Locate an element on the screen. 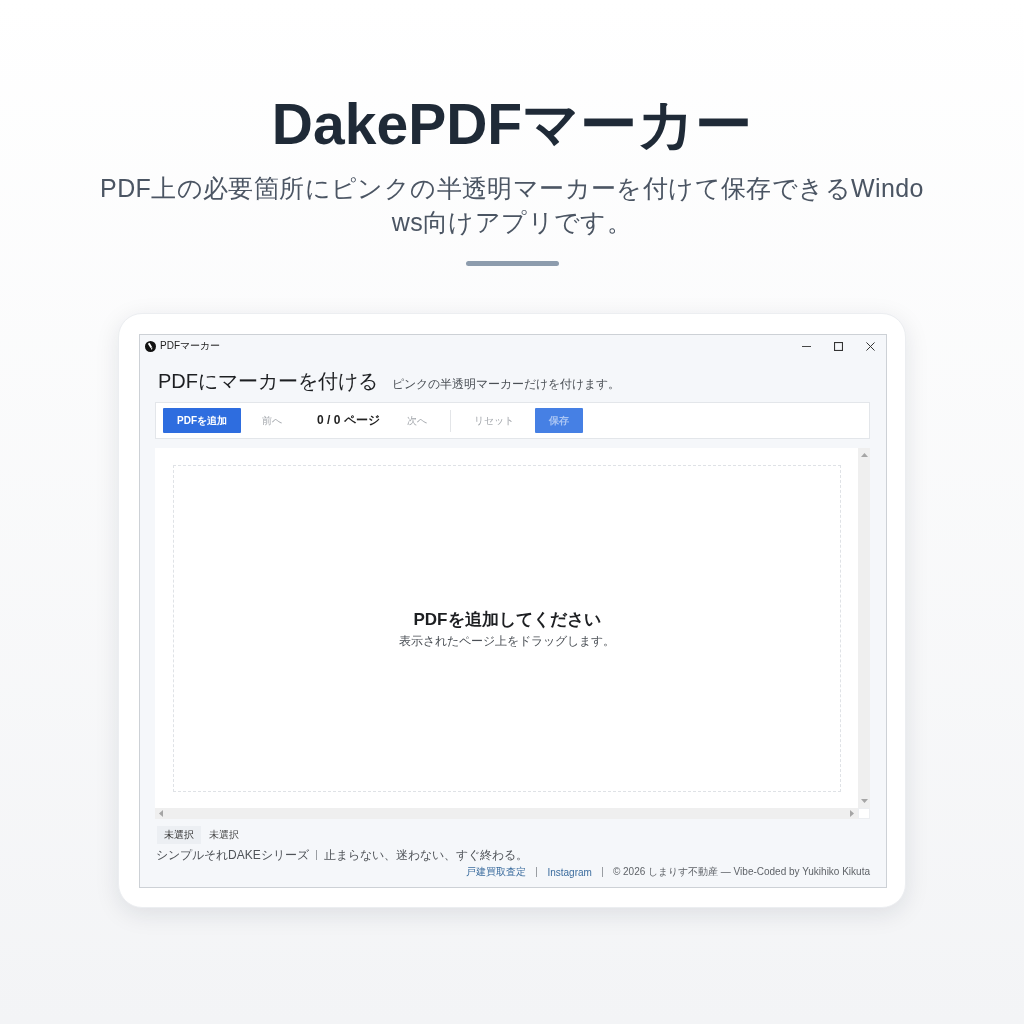 Image resolution: width=1024 pixels, height=1024 pixels. footer-link: Instagram is located at coordinates (569, 872).